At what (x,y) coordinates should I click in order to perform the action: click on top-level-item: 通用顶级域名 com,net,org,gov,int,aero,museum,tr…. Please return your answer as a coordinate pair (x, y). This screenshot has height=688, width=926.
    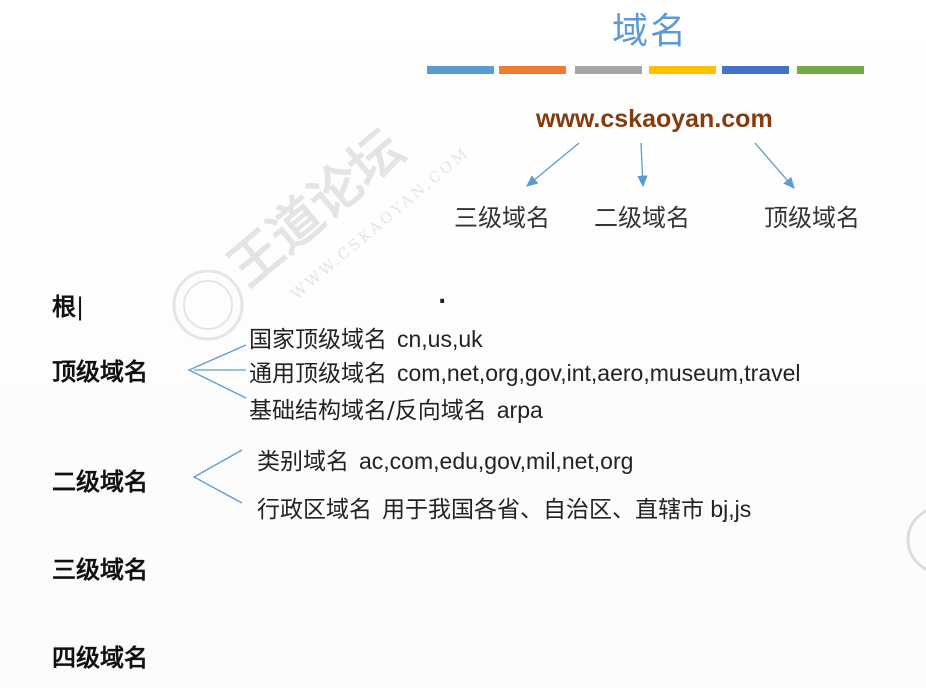
    Looking at the image, I should click on (525, 371).